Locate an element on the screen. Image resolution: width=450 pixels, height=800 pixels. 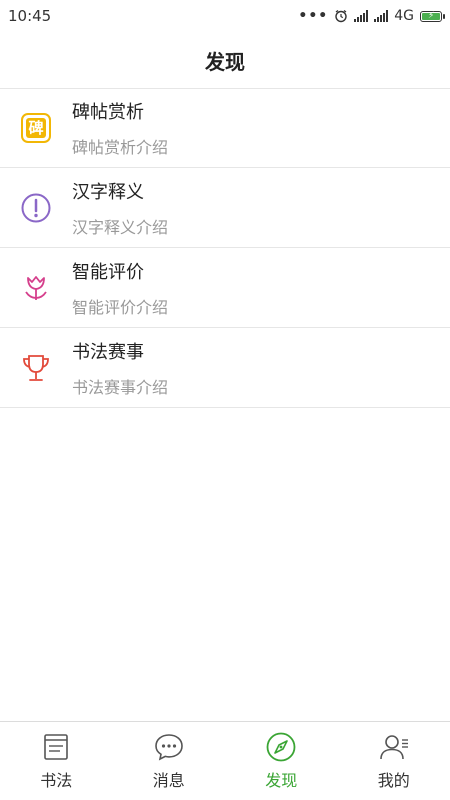
book-icon is located at coordinates (56, 747).